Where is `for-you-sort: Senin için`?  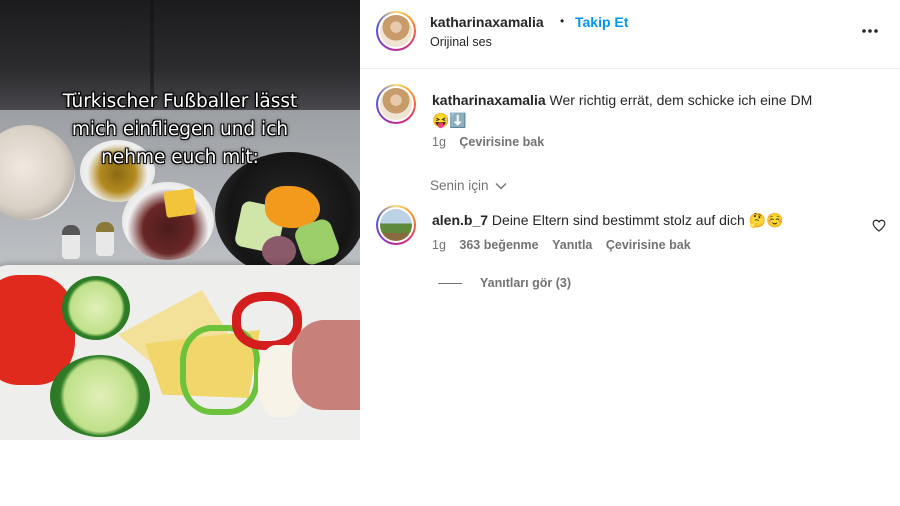
for-you-sort: Senin için is located at coordinates (468, 185).